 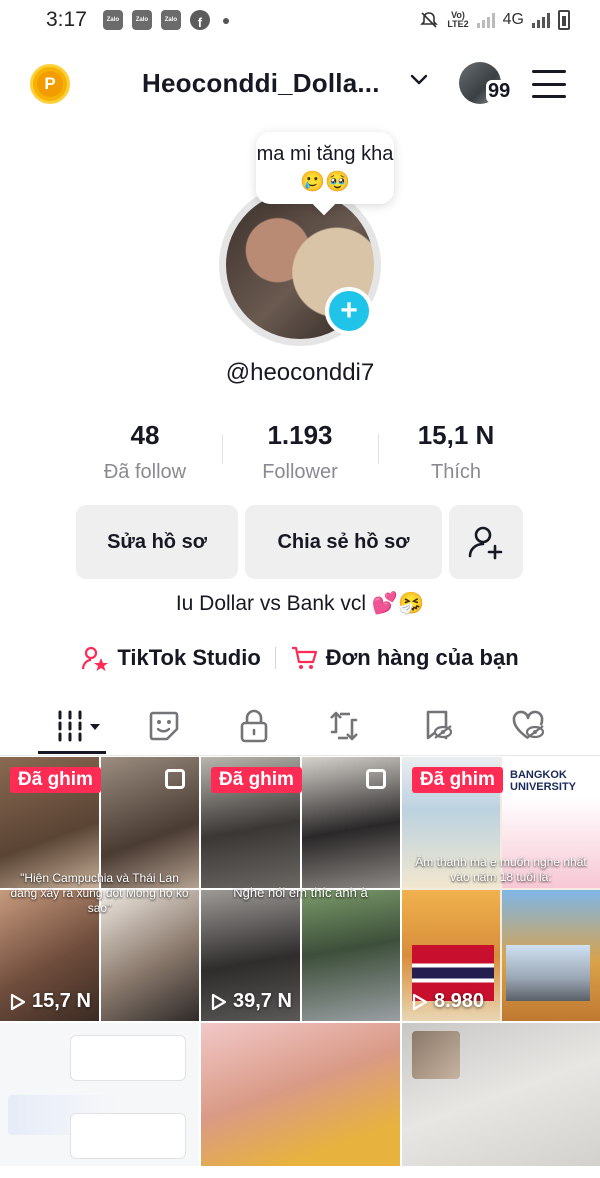 What do you see at coordinates (304, 657) in the screenshot?
I see `cart-icon` at bounding box center [304, 657].